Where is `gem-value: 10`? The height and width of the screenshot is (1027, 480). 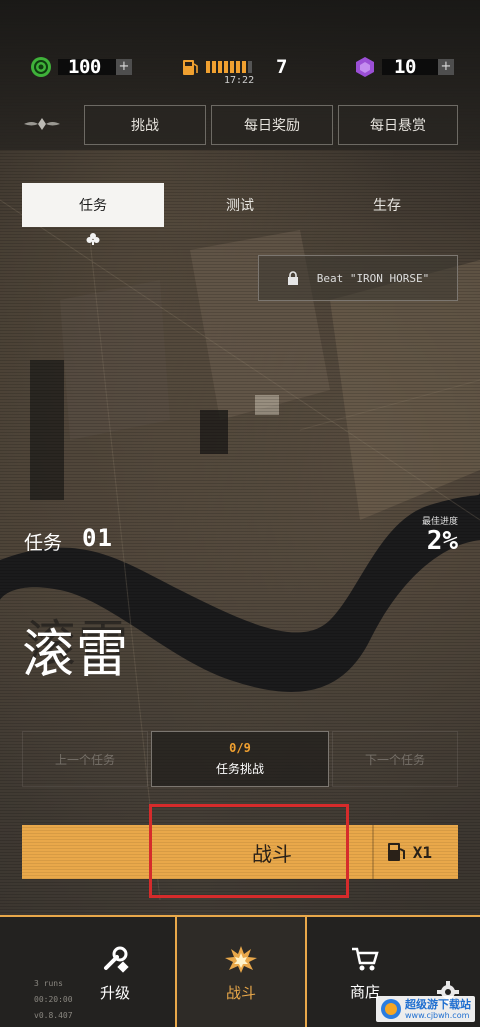 gem-value: 10 is located at coordinates (405, 67).